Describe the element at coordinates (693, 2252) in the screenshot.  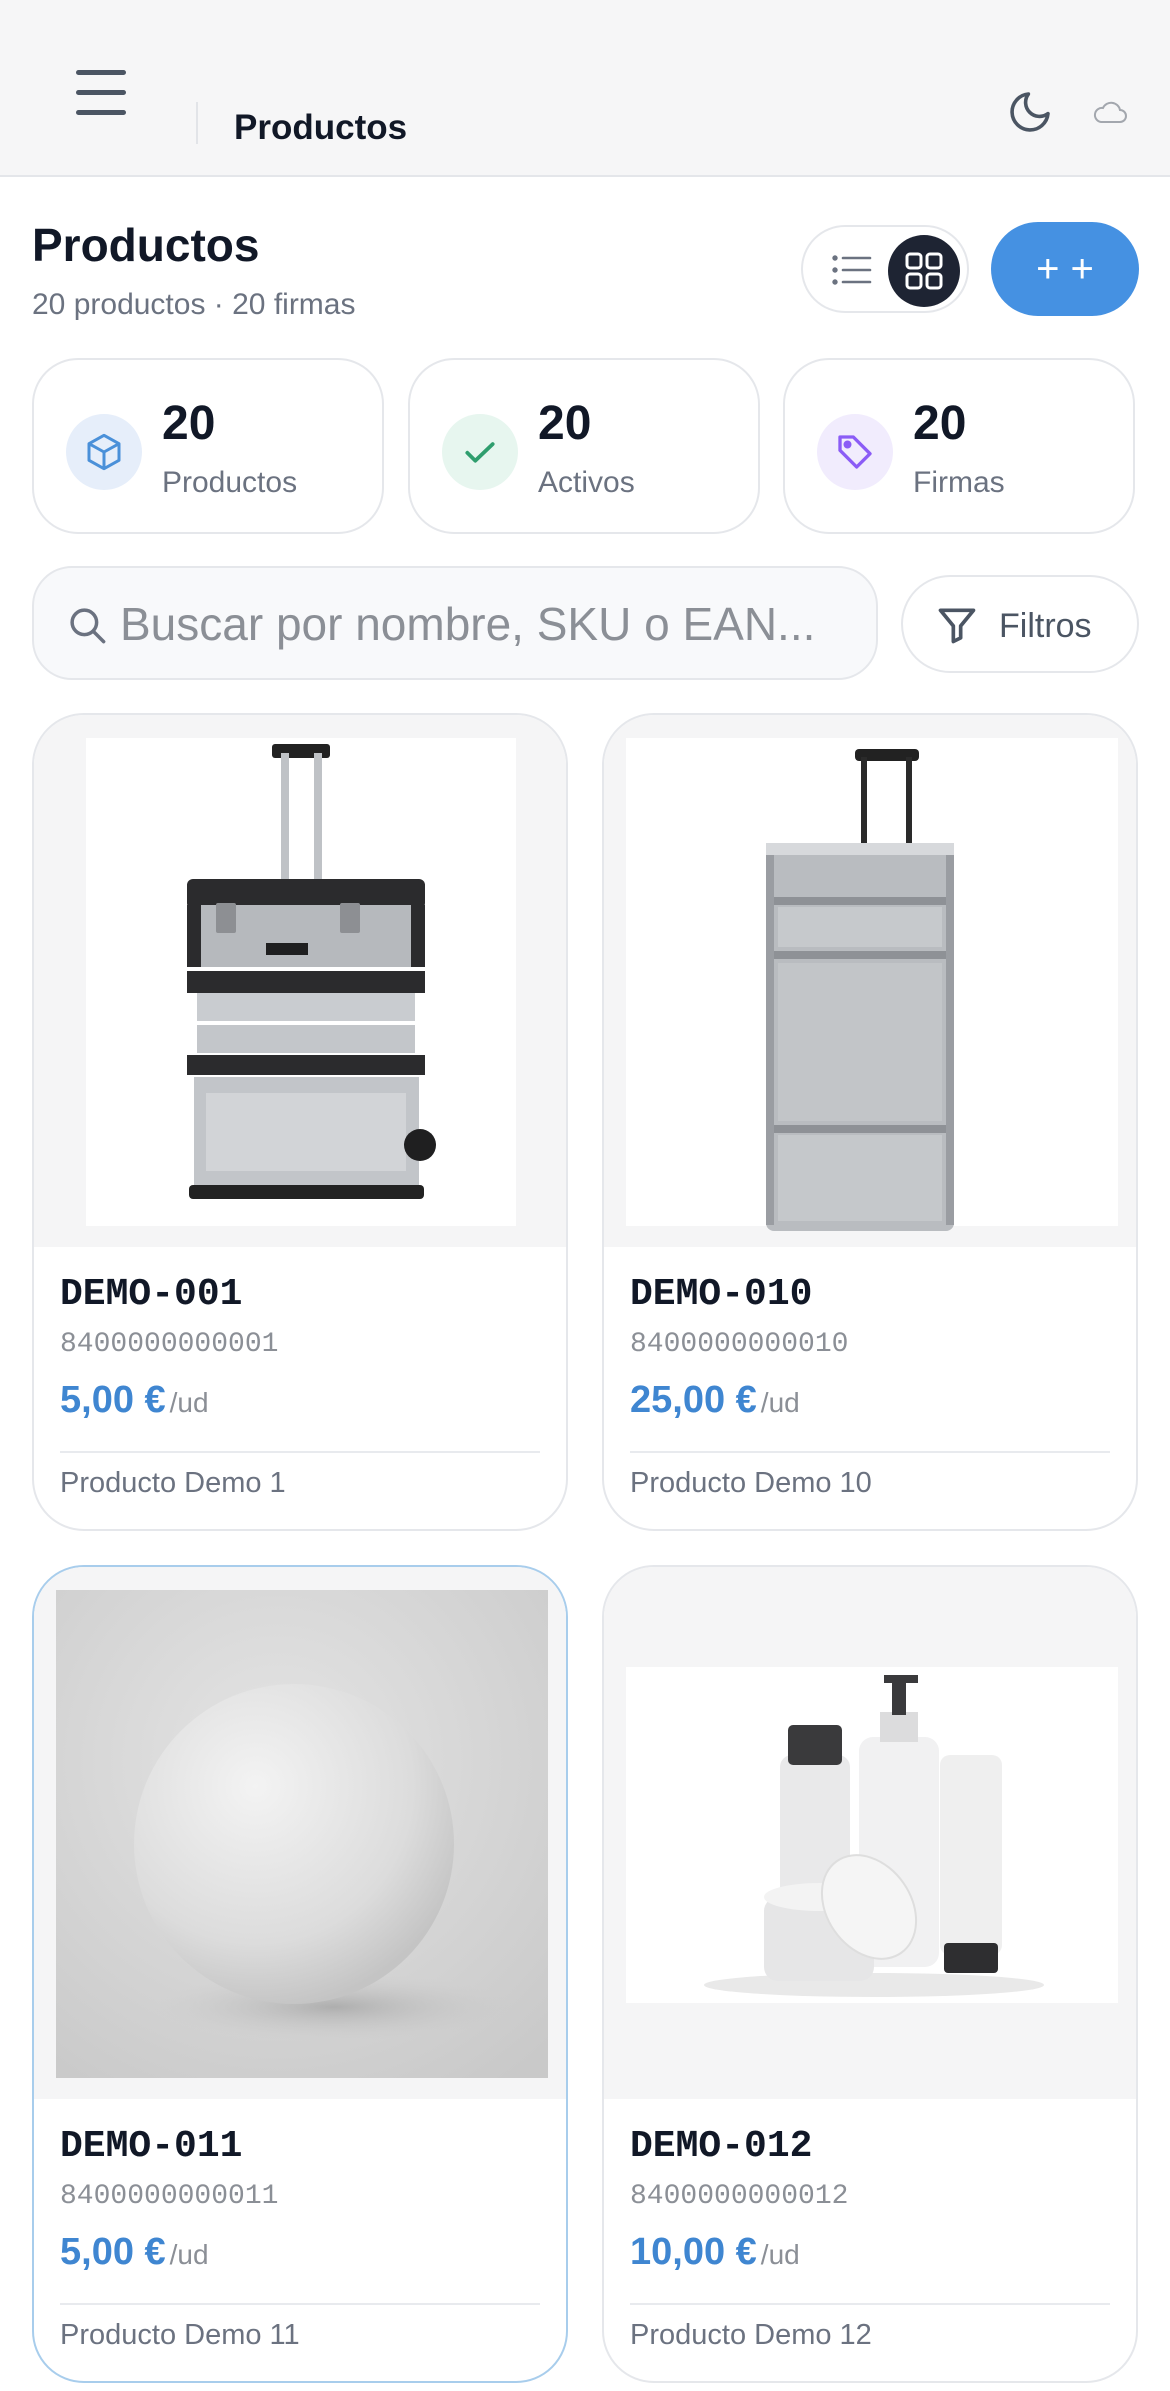
I see `price-value: 10,00 €` at that location.